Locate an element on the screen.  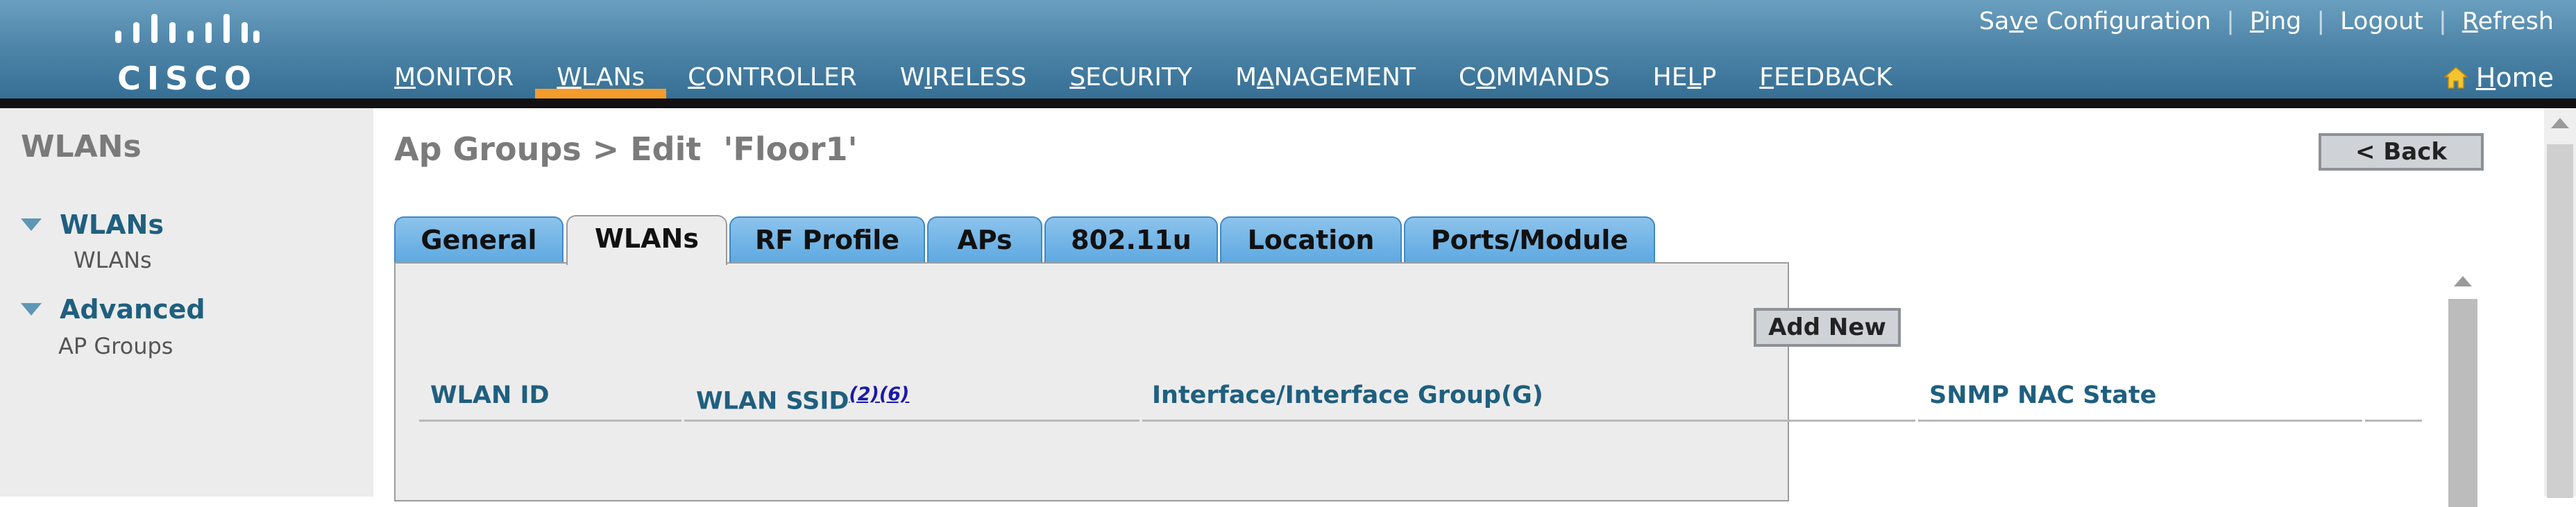
tab-rf-profile: RF Profile is located at coordinates (827, 239).